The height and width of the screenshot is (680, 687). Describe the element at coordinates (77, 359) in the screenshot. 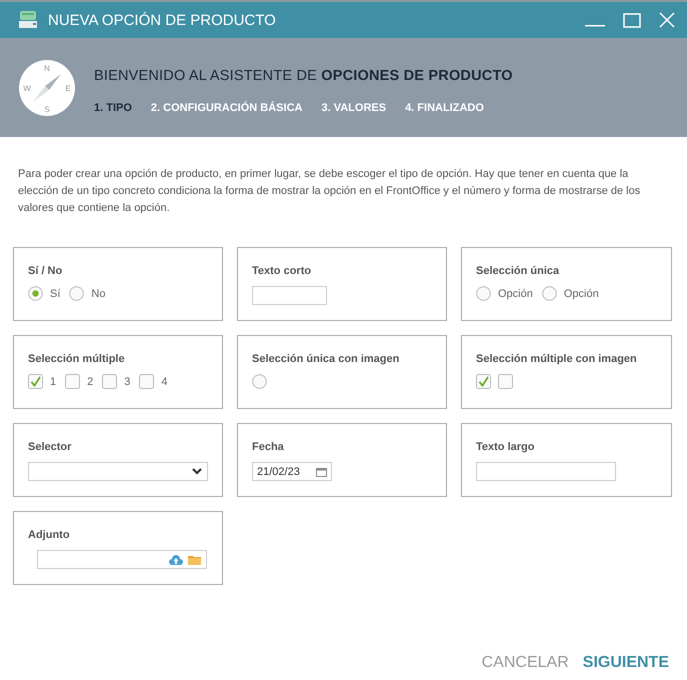

I see `card-title: Selección múltiple` at that location.